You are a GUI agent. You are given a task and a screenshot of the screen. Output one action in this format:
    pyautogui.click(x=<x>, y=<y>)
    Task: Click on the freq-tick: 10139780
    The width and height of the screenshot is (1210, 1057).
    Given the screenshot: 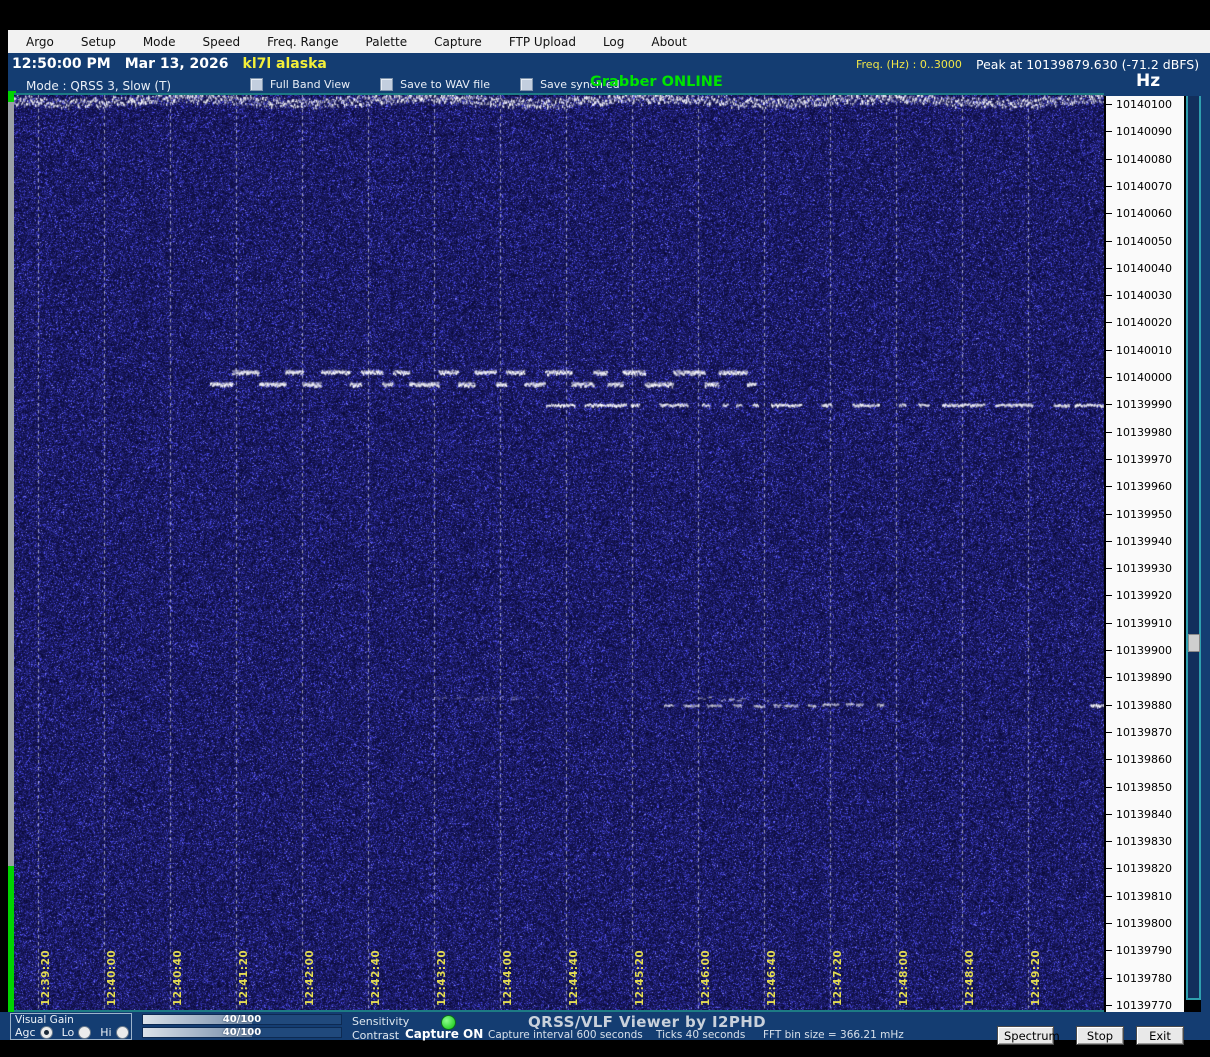 What is the action you would take?
    pyautogui.click(x=1139, y=978)
    